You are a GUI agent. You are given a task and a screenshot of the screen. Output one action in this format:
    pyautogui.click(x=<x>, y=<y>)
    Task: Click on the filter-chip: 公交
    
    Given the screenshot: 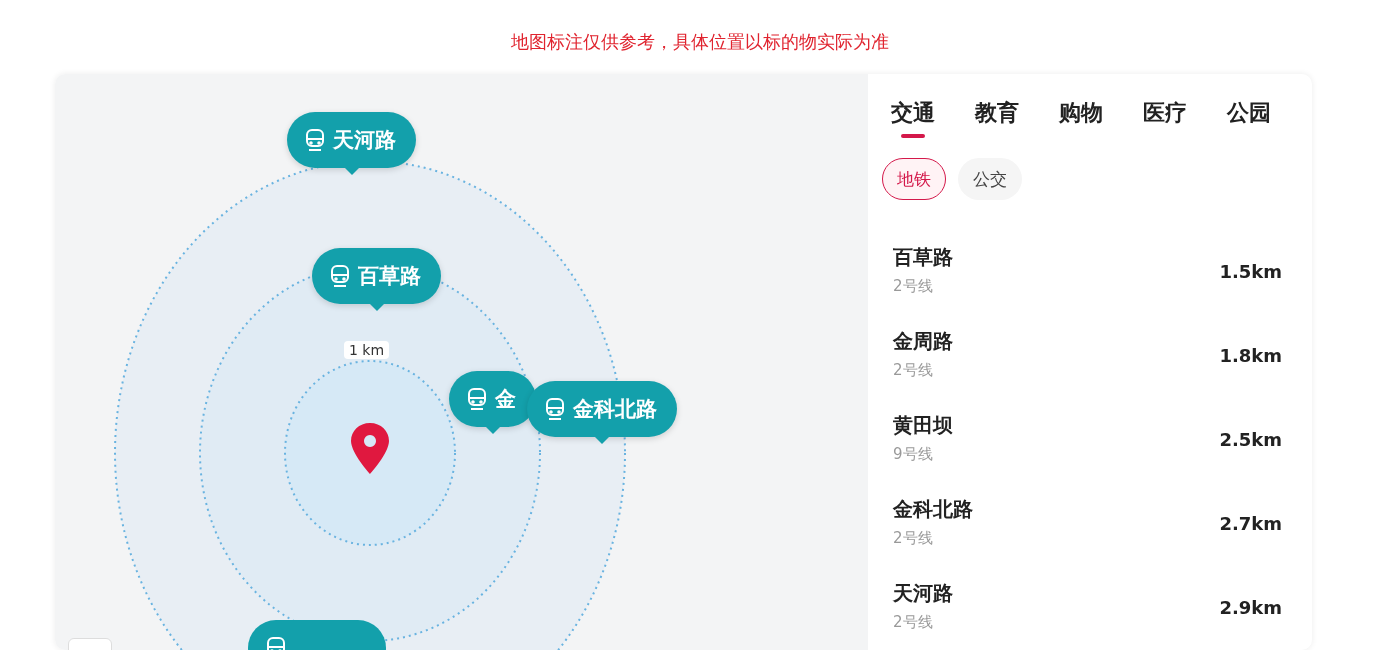 What is the action you would take?
    pyautogui.click(x=990, y=179)
    